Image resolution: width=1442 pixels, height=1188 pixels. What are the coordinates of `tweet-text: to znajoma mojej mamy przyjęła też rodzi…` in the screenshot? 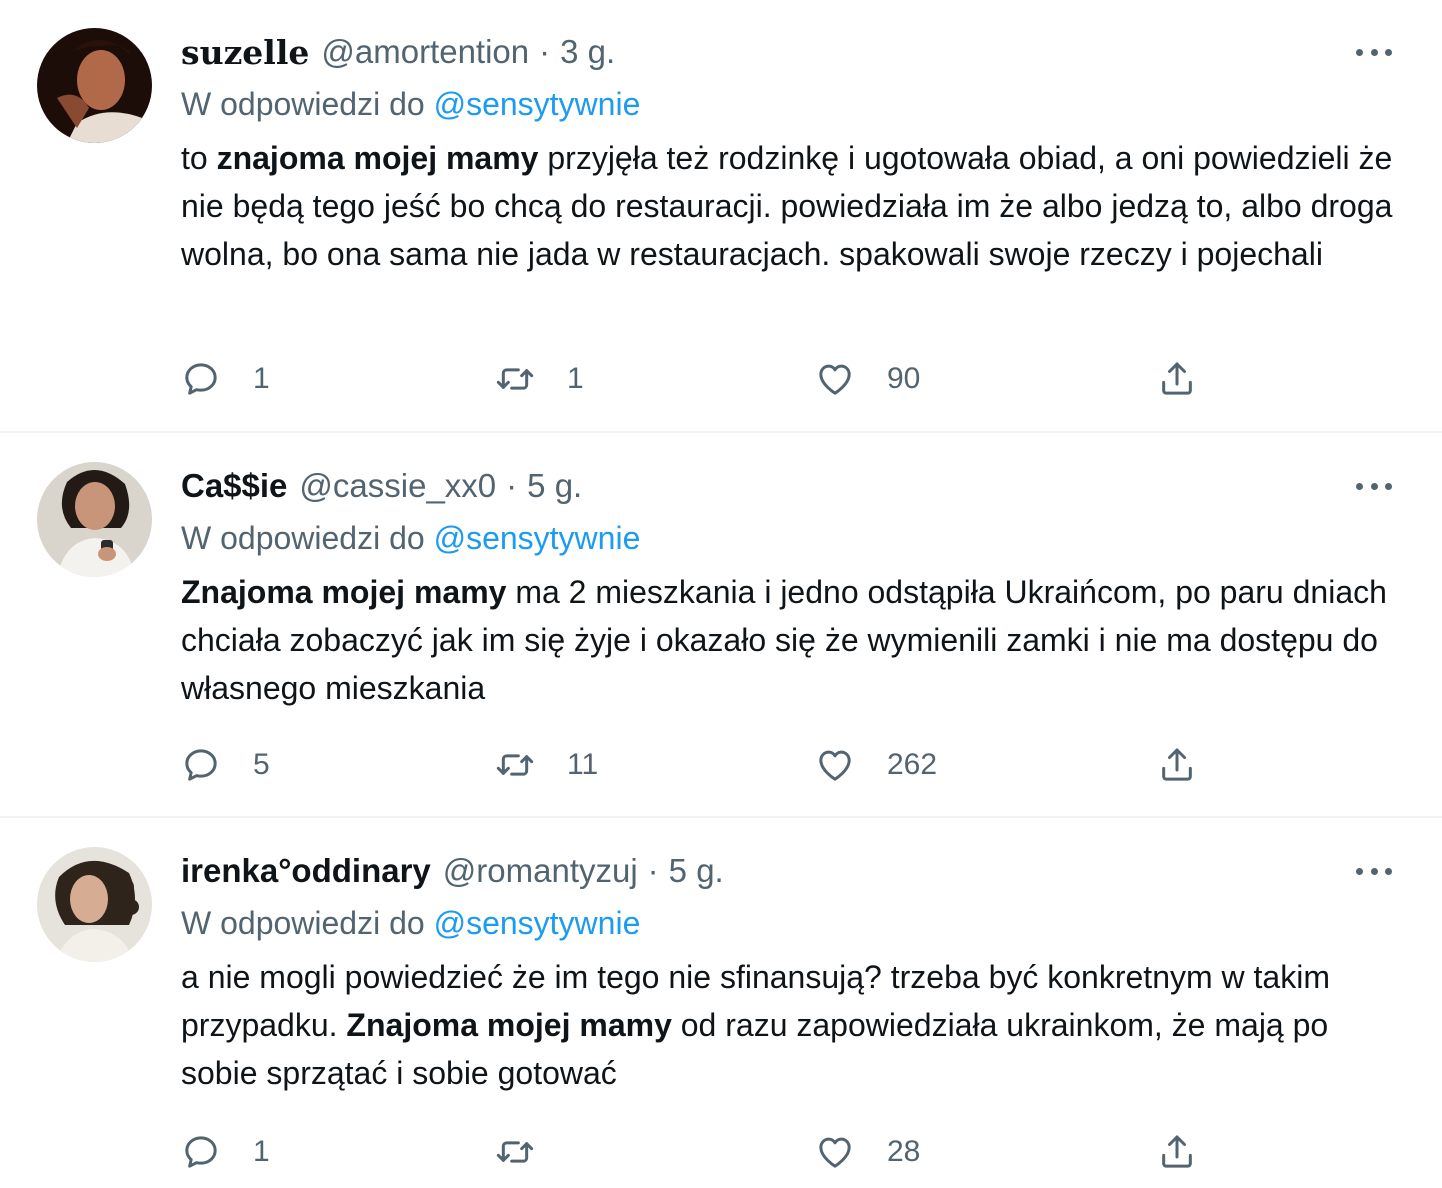 It's located at (791, 206).